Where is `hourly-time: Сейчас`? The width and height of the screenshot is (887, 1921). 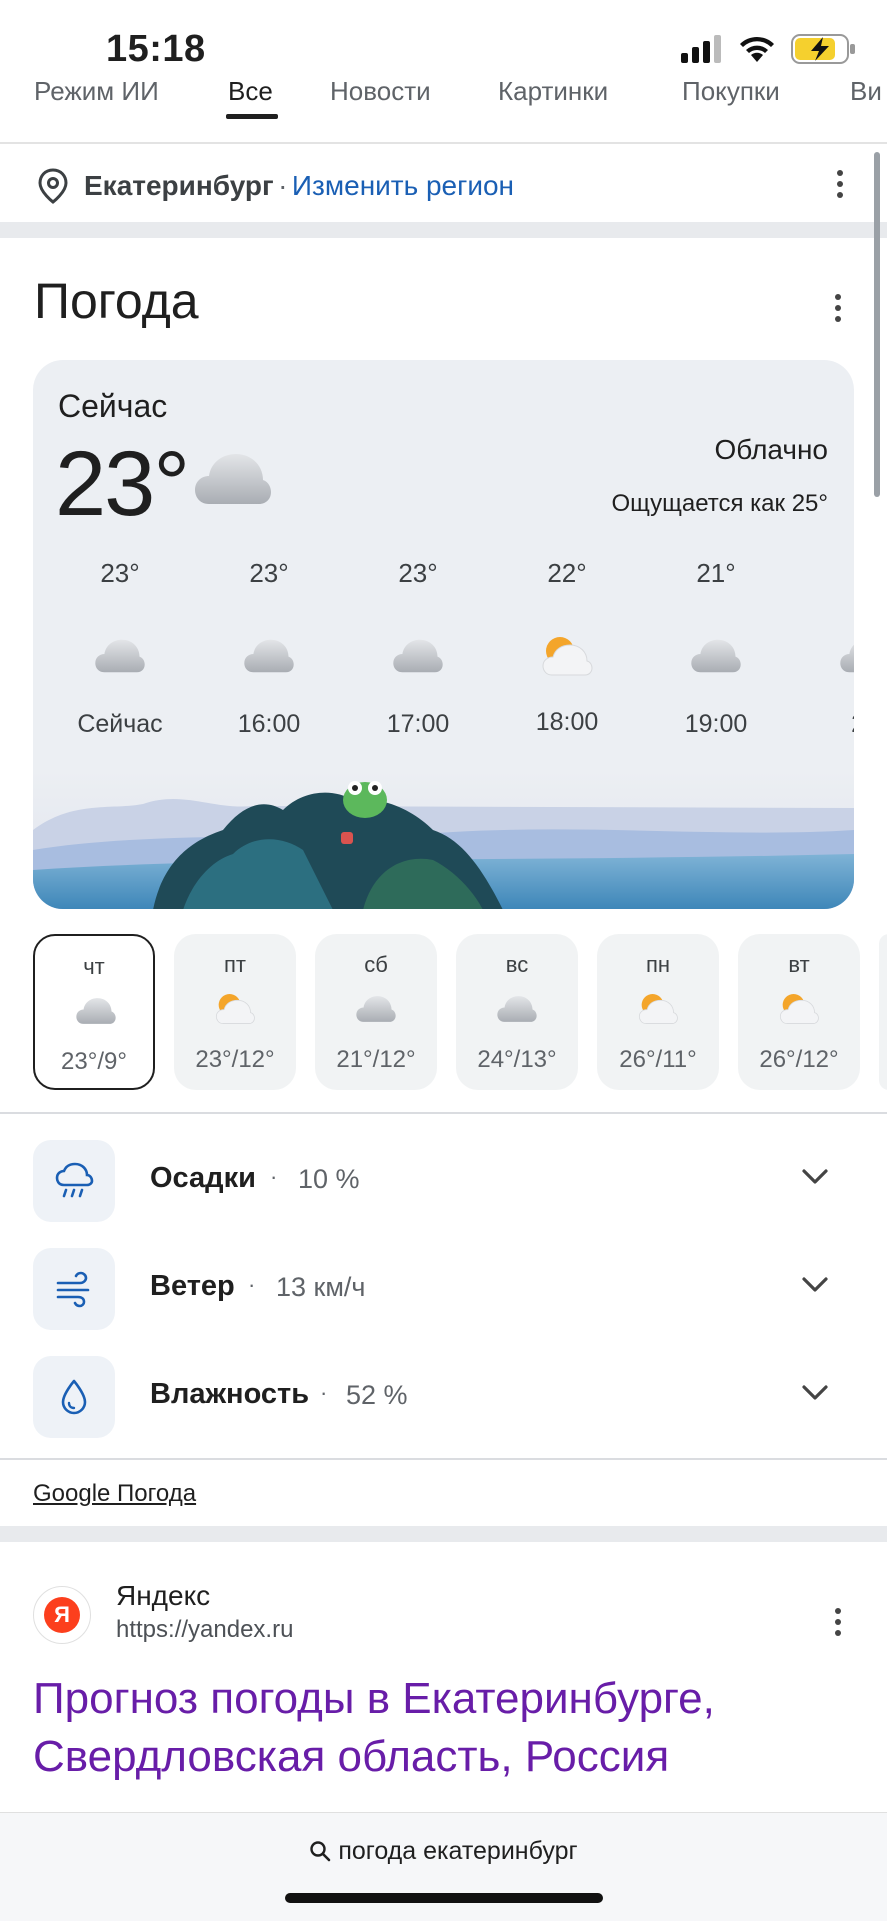 hourly-time: Сейчас is located at coordinates (120, 724).